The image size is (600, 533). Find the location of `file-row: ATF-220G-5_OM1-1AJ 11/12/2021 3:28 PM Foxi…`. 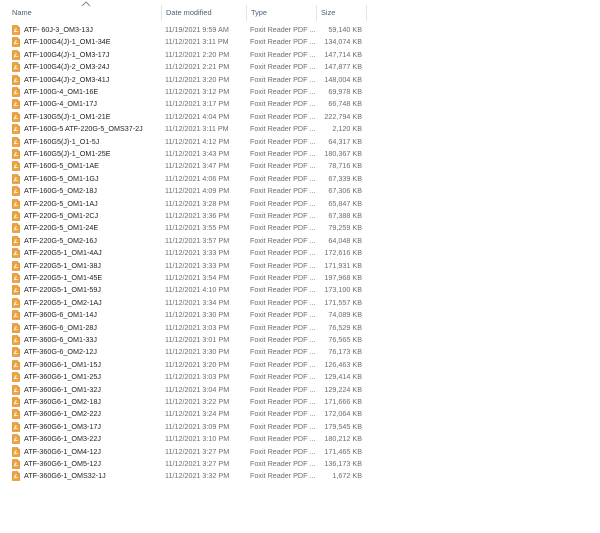

file-row: ATF-220G-5_OM1-1AJ 11/12/2021 3:28 PM Foxi… is located at coordinates (187, 204).